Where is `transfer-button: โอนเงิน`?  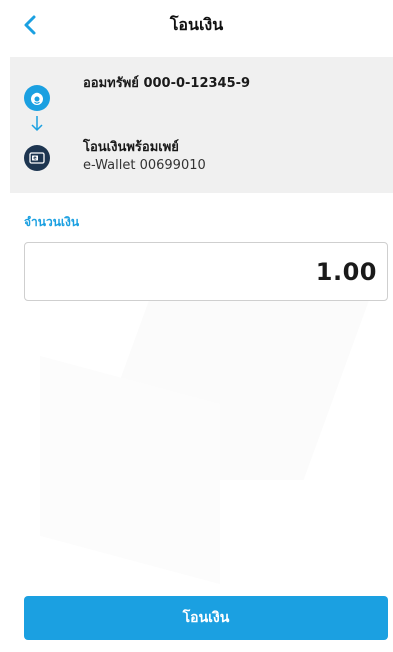
transfer-button: โอนเงิน is located at coordinates (206, 618).